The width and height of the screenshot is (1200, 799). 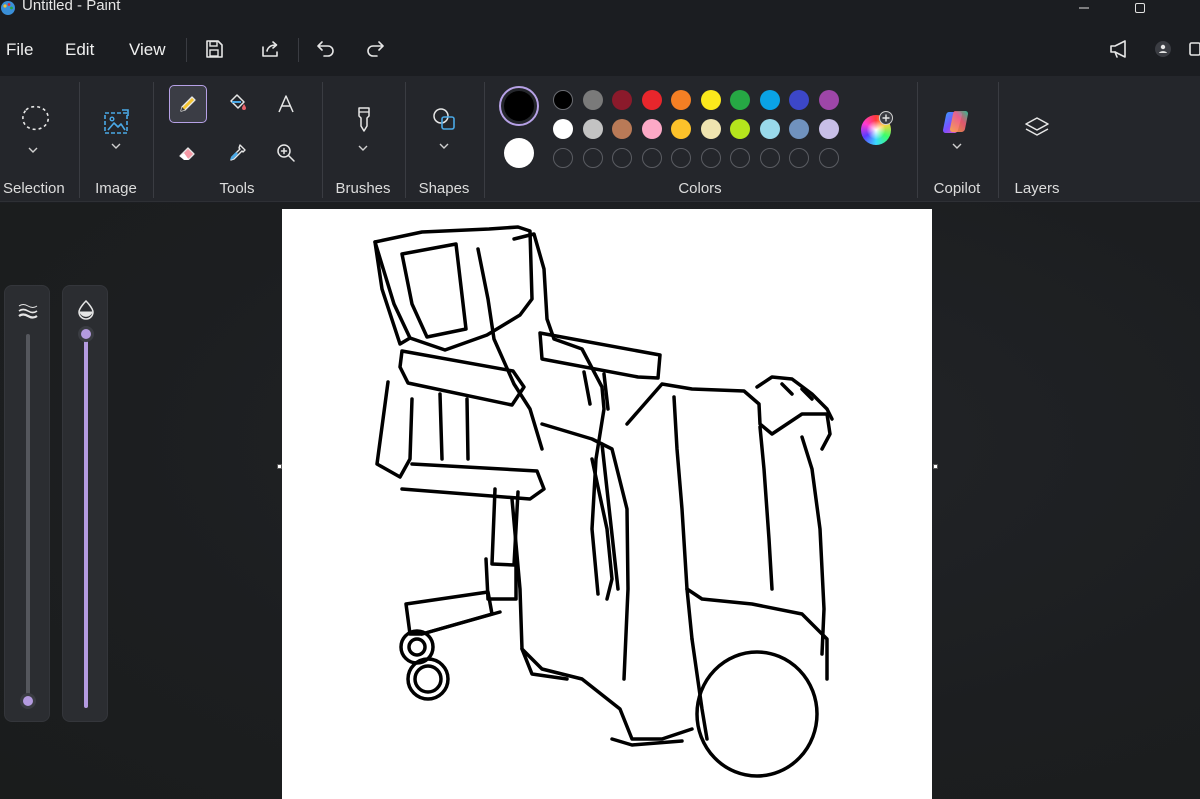 I want to click on canvas-resize-handle-left, so click(x=279, y=466).